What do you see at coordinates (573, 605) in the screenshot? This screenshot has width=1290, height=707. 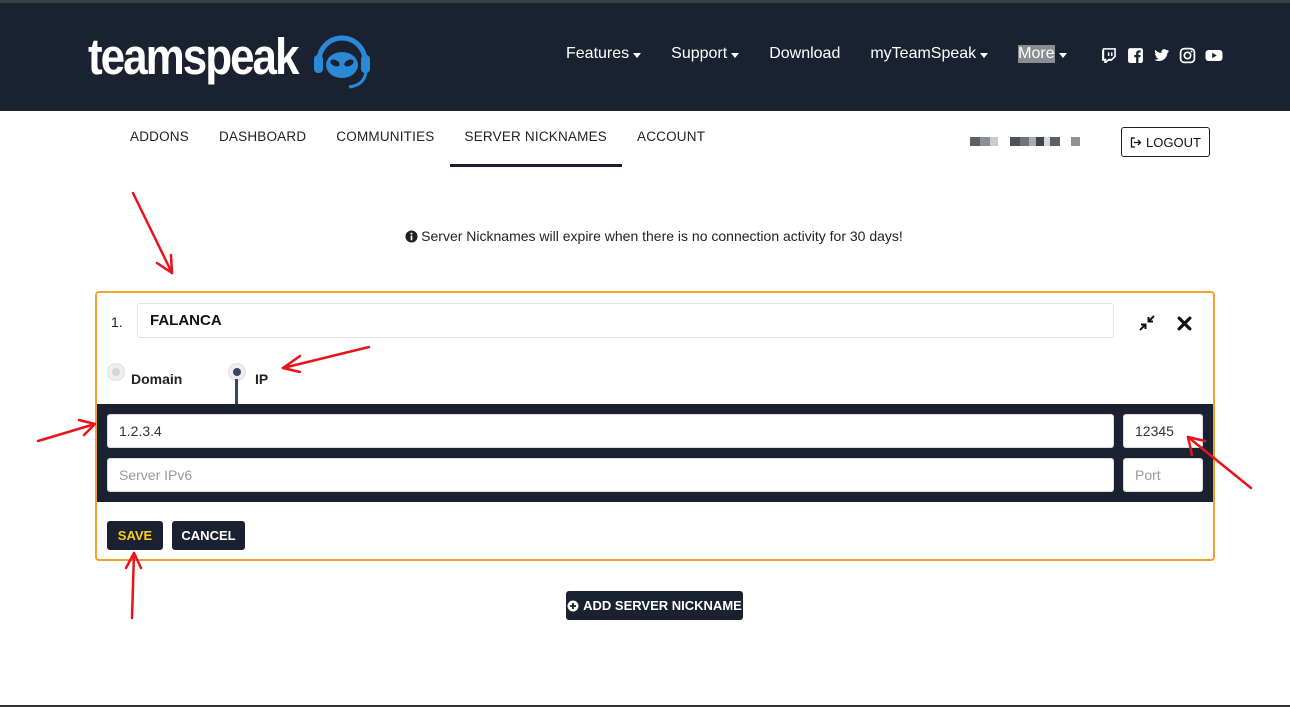 I see `plus-circle-icon` at bounding box center [573, 605].